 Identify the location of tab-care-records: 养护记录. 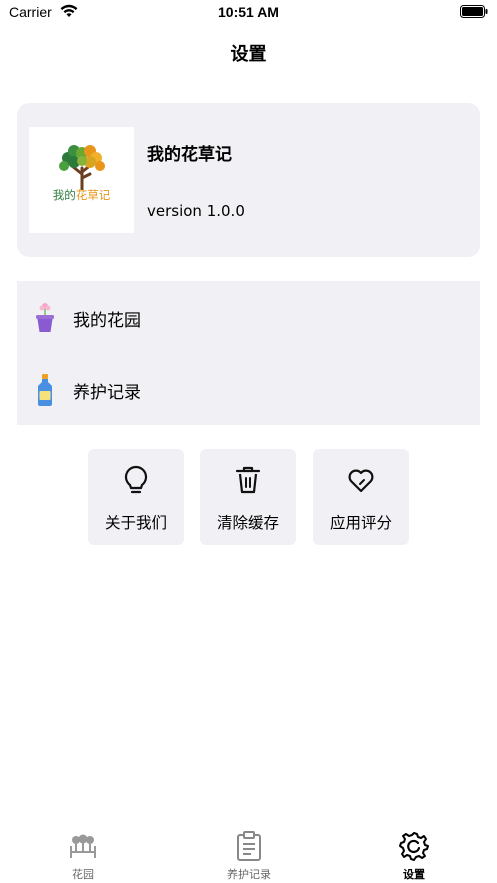
(249, 851).